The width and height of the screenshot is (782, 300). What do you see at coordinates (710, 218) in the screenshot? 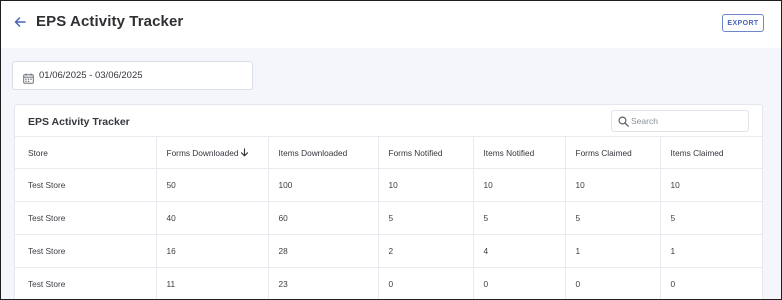
I see `cell-items-claimed: 5` at bounding box center [710, 218].